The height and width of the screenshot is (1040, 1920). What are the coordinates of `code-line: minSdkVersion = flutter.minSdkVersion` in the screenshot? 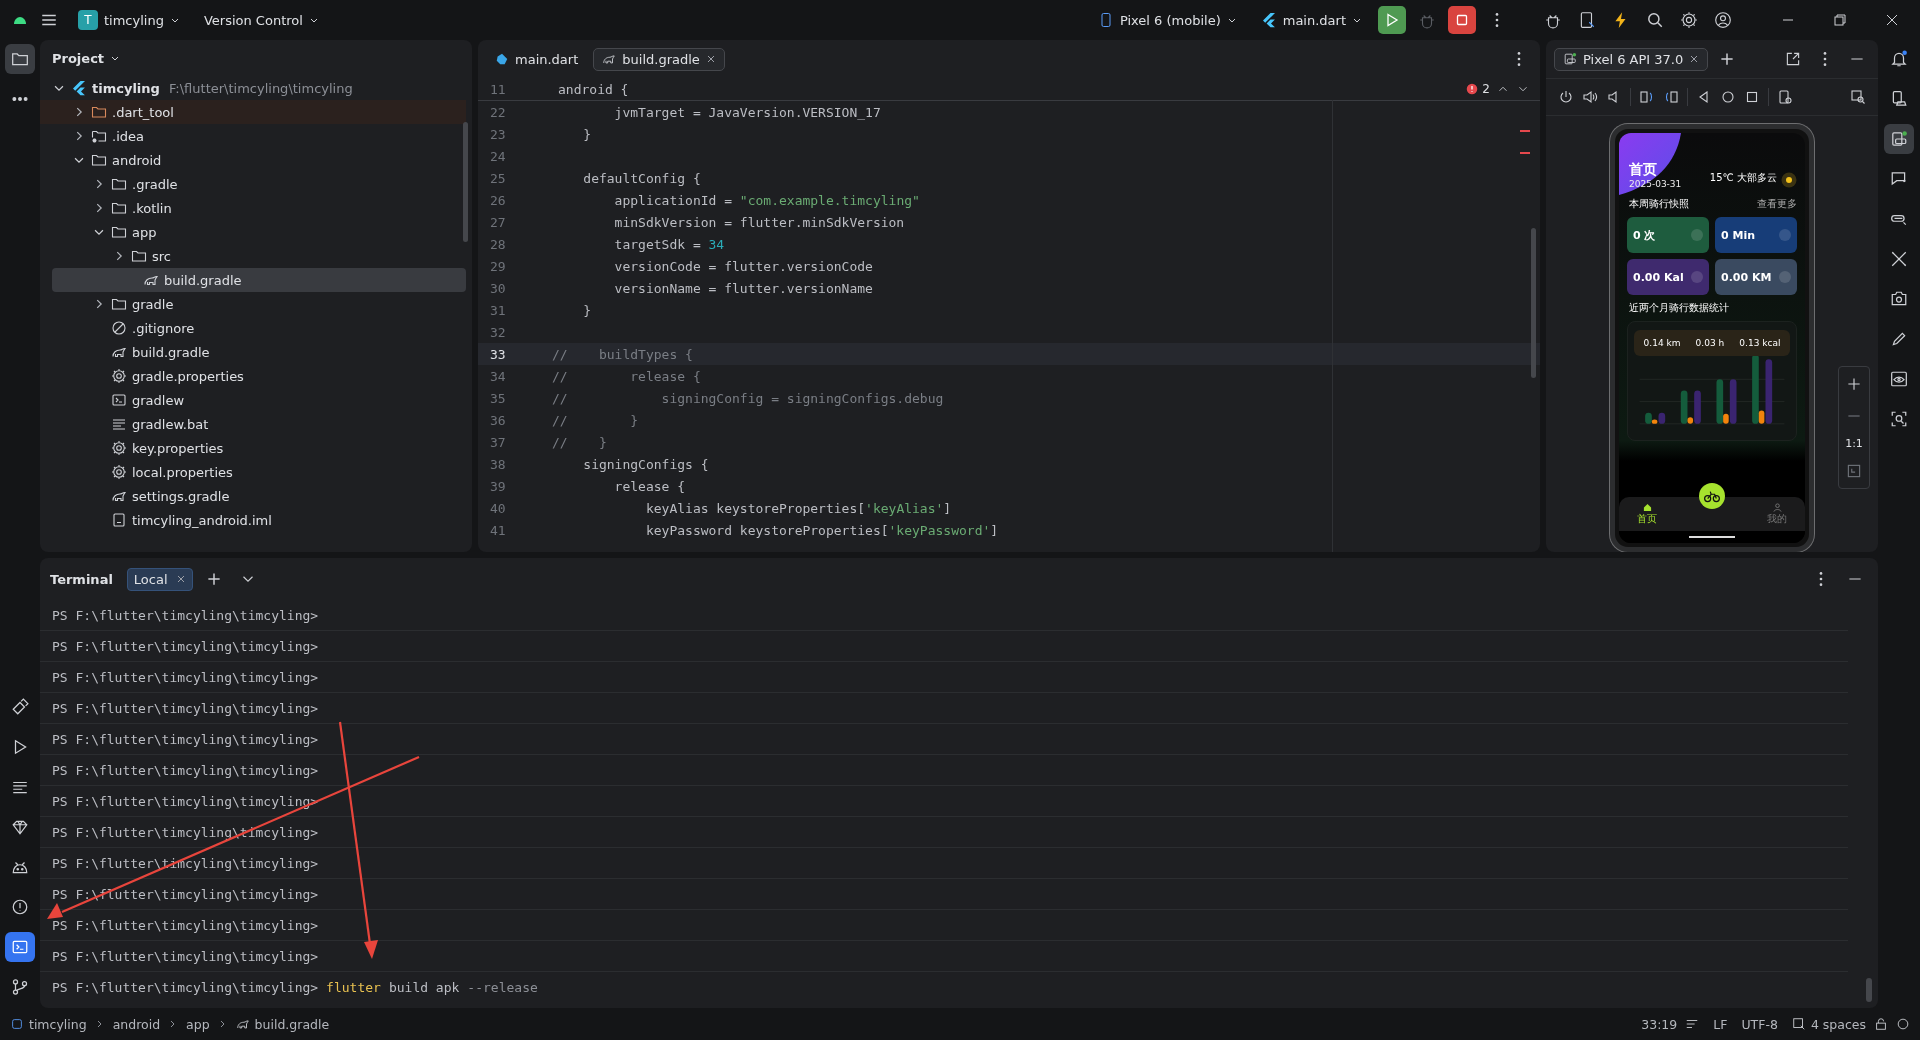 It's located at (759, 222).